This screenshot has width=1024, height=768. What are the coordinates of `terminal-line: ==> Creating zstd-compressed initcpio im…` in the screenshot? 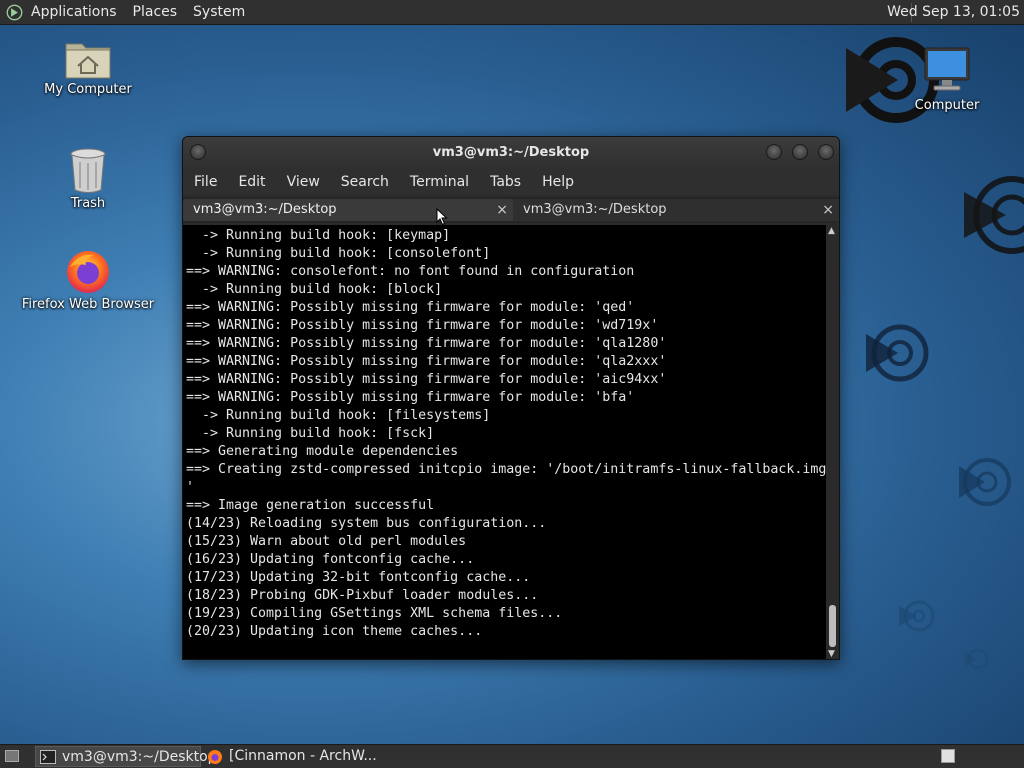 It's located at (506, 469).